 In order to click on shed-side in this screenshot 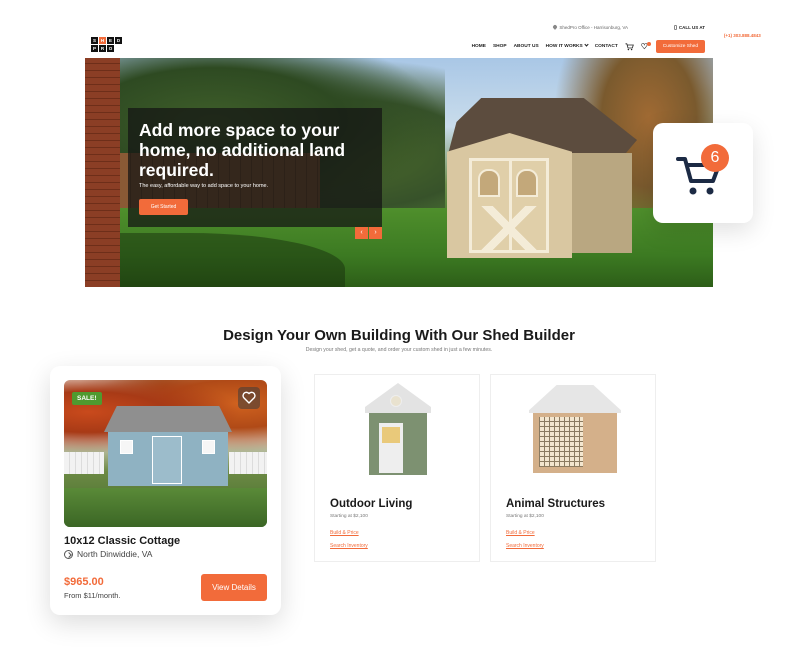, I will do `click(602, 203)`.